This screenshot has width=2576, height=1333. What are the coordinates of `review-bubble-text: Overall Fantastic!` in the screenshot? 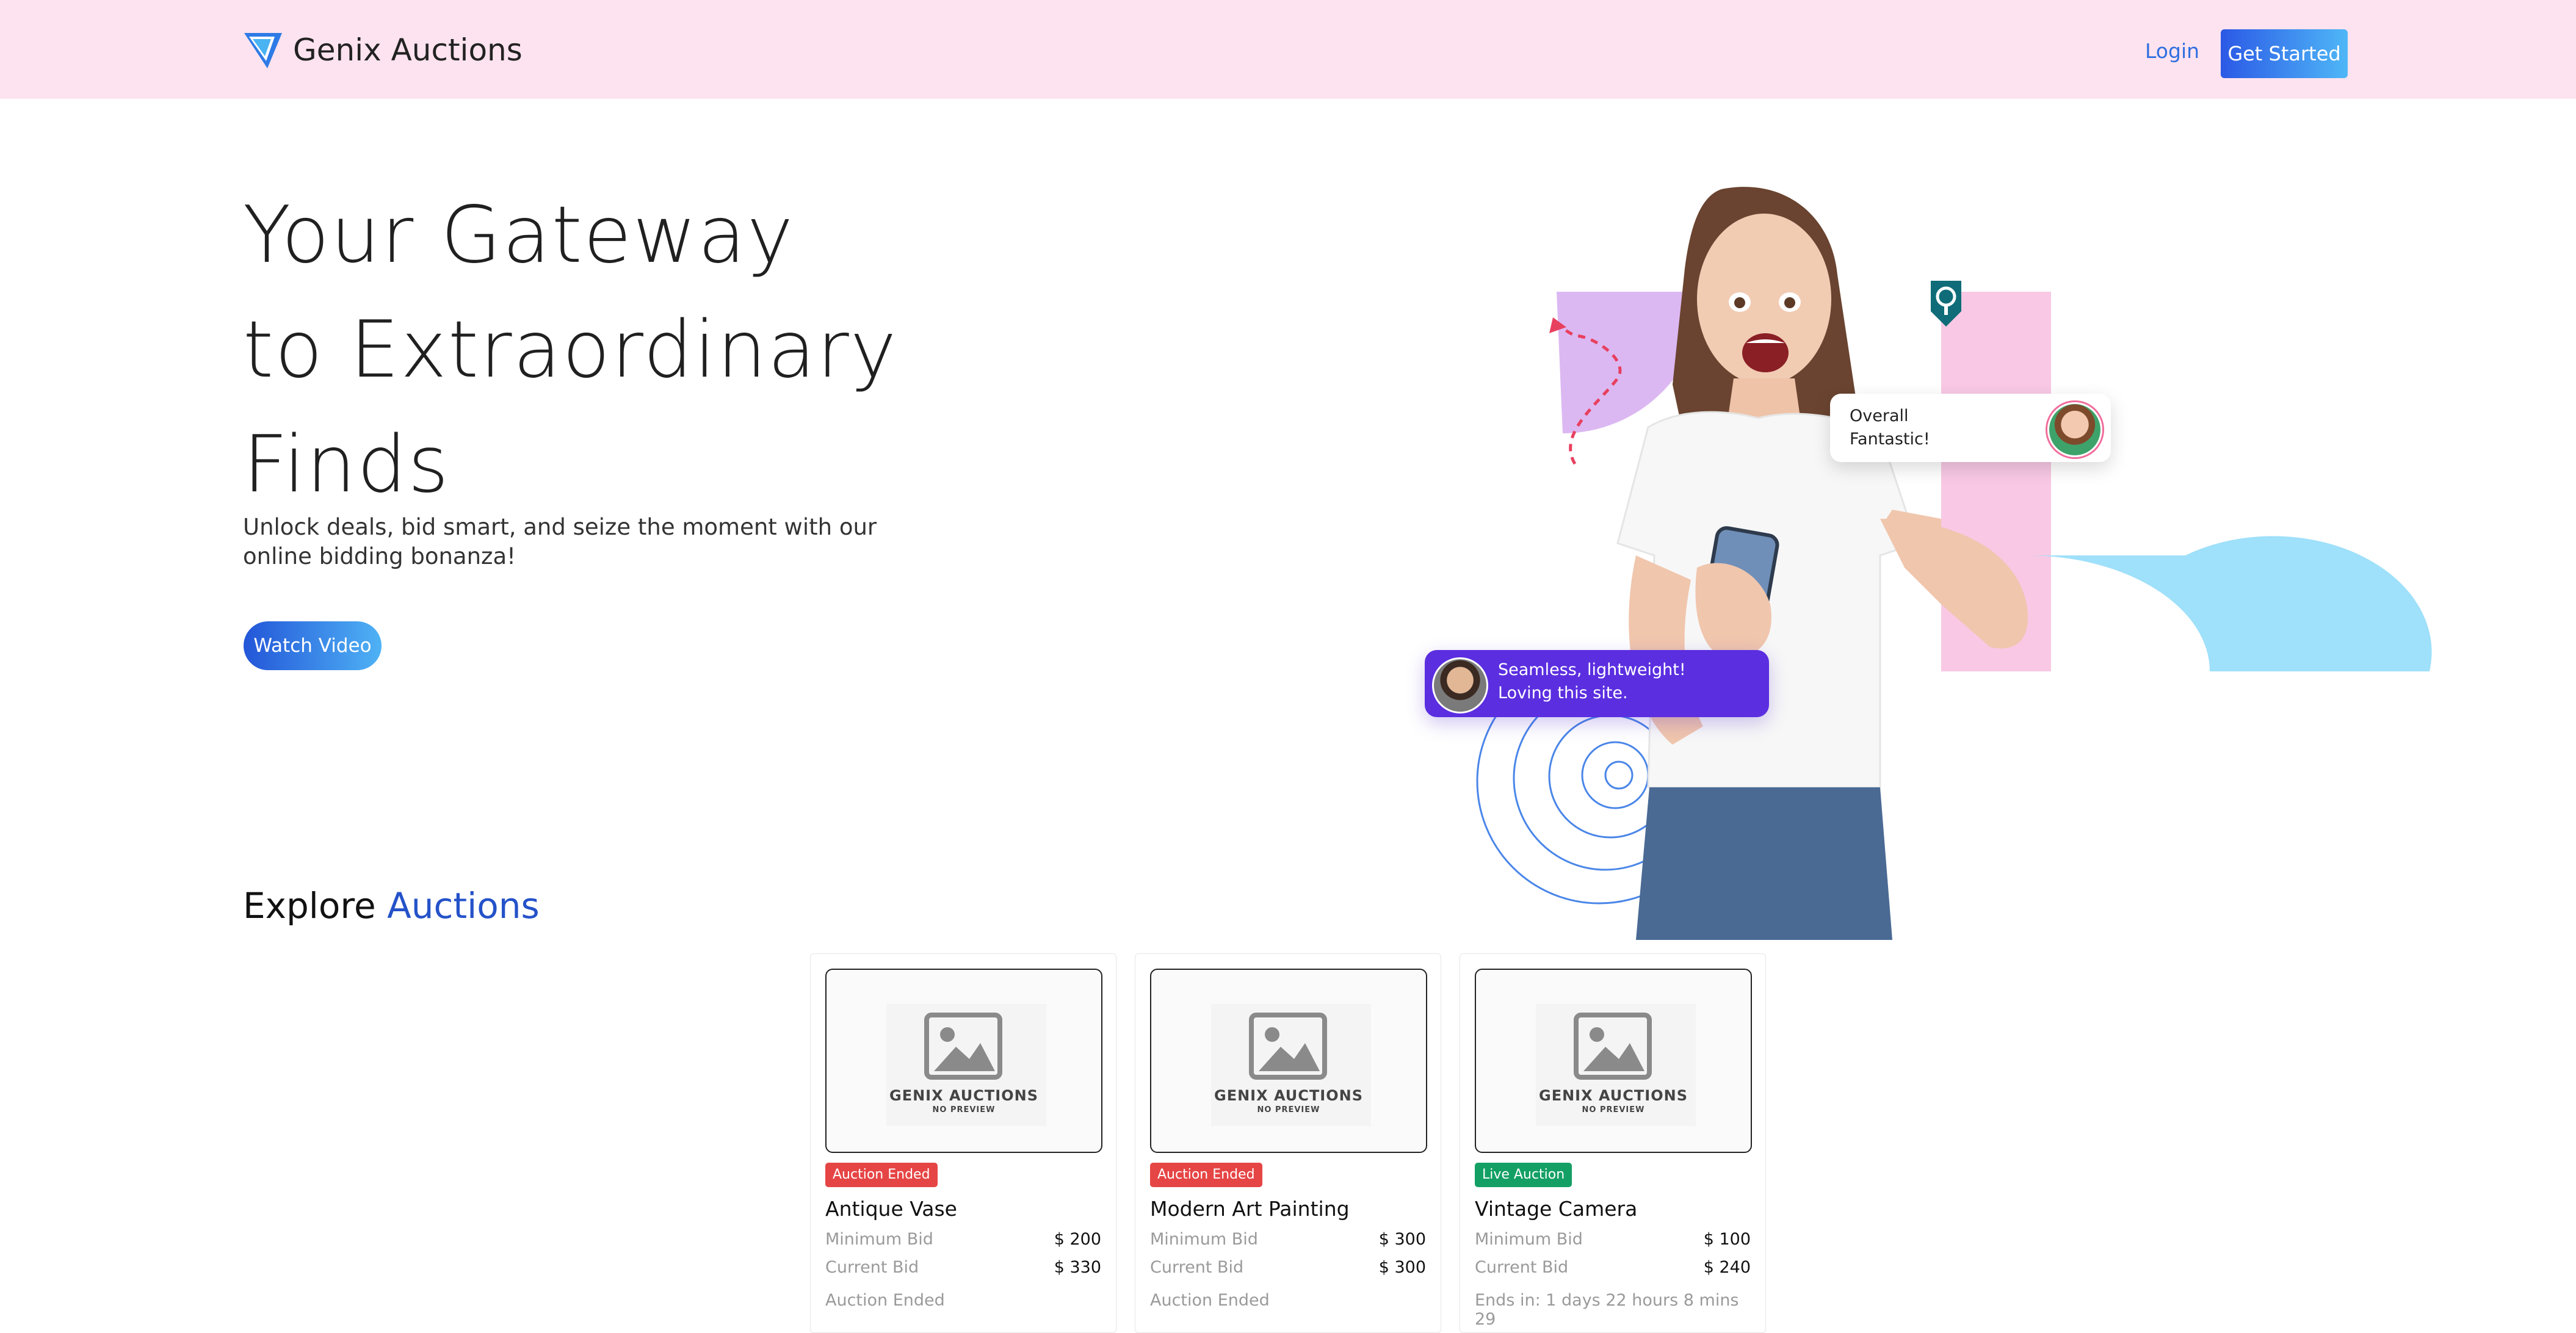 It's located at (1890, 428).